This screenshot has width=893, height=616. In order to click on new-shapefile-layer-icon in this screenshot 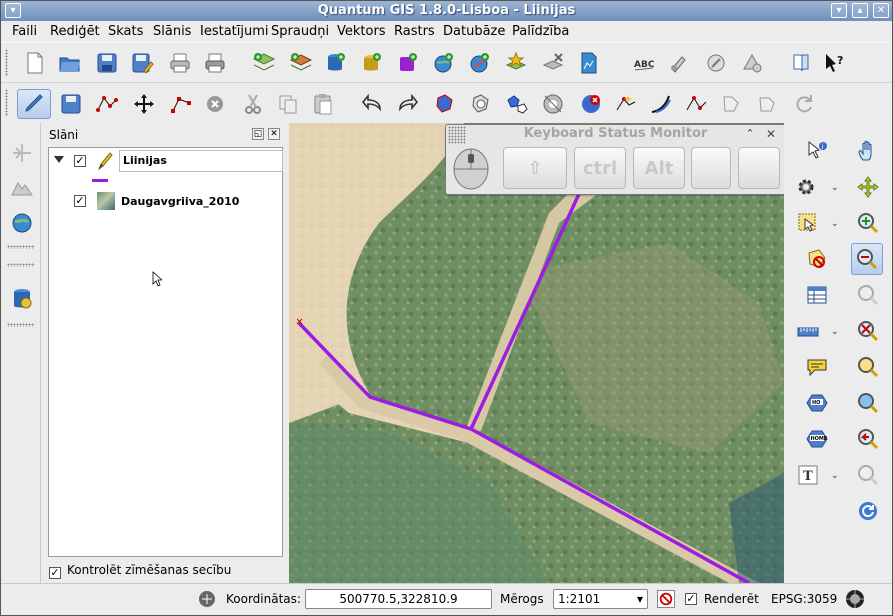, I will do `click(589, 63)`.